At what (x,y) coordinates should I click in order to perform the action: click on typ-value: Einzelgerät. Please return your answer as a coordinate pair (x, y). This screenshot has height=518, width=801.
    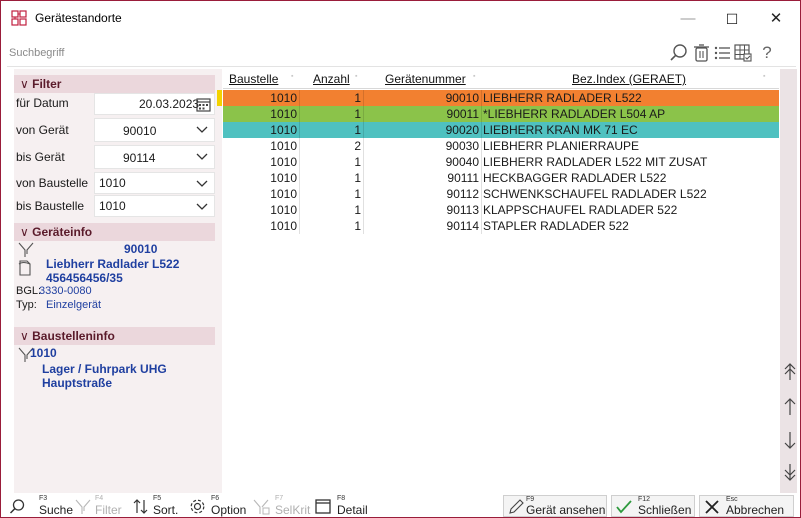
    Looking at the image, I should click on (74, 305).